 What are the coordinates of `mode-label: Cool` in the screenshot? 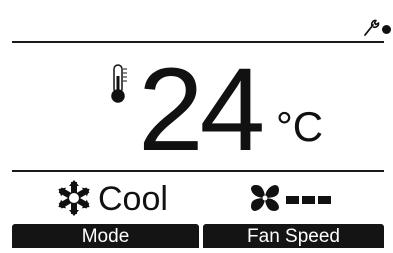 It's located at (133, 199).